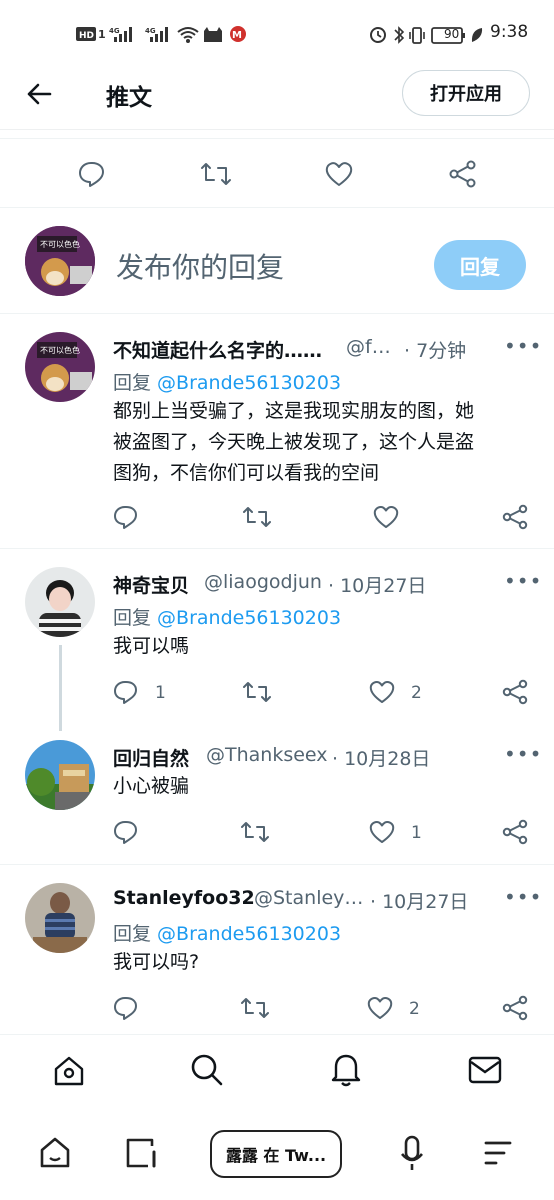  I want to click on tweet-text-line: 我可以吗?, so click(156, 962).